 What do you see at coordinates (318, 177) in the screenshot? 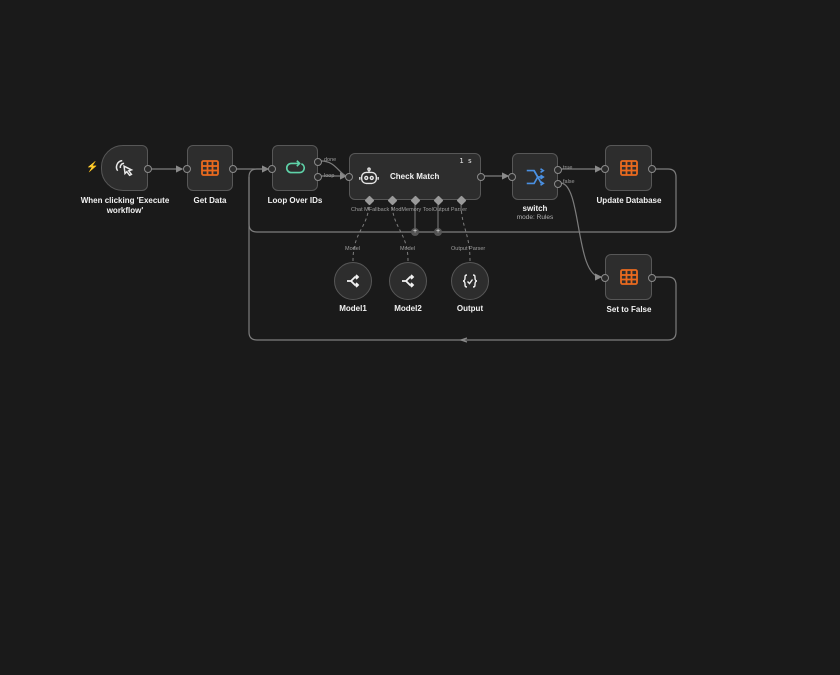
I see `loop-loop-port` at bounding box center [318, 177].